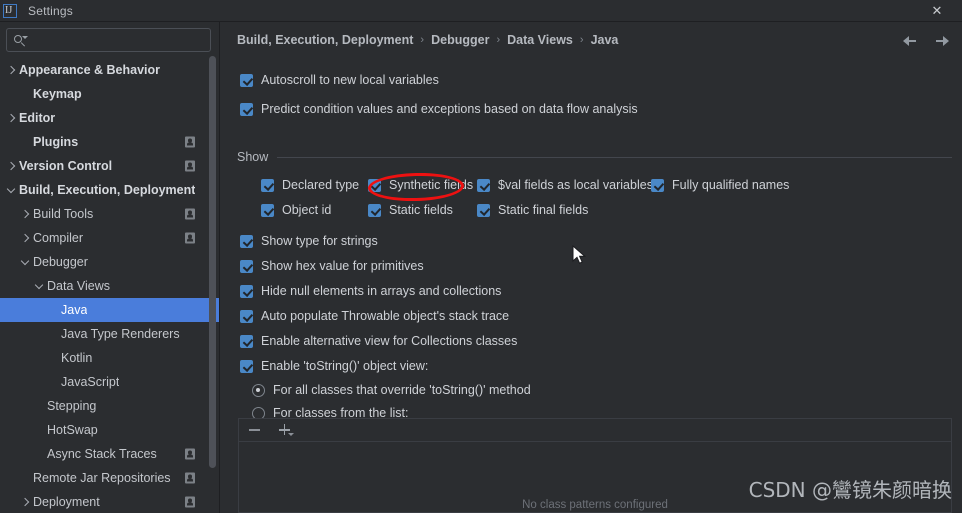 The width and height of the screenshot is (962, 513). Describe the element at coordinates (937, 11) in the screenshot. I see `close-icon: ✕` at that location.